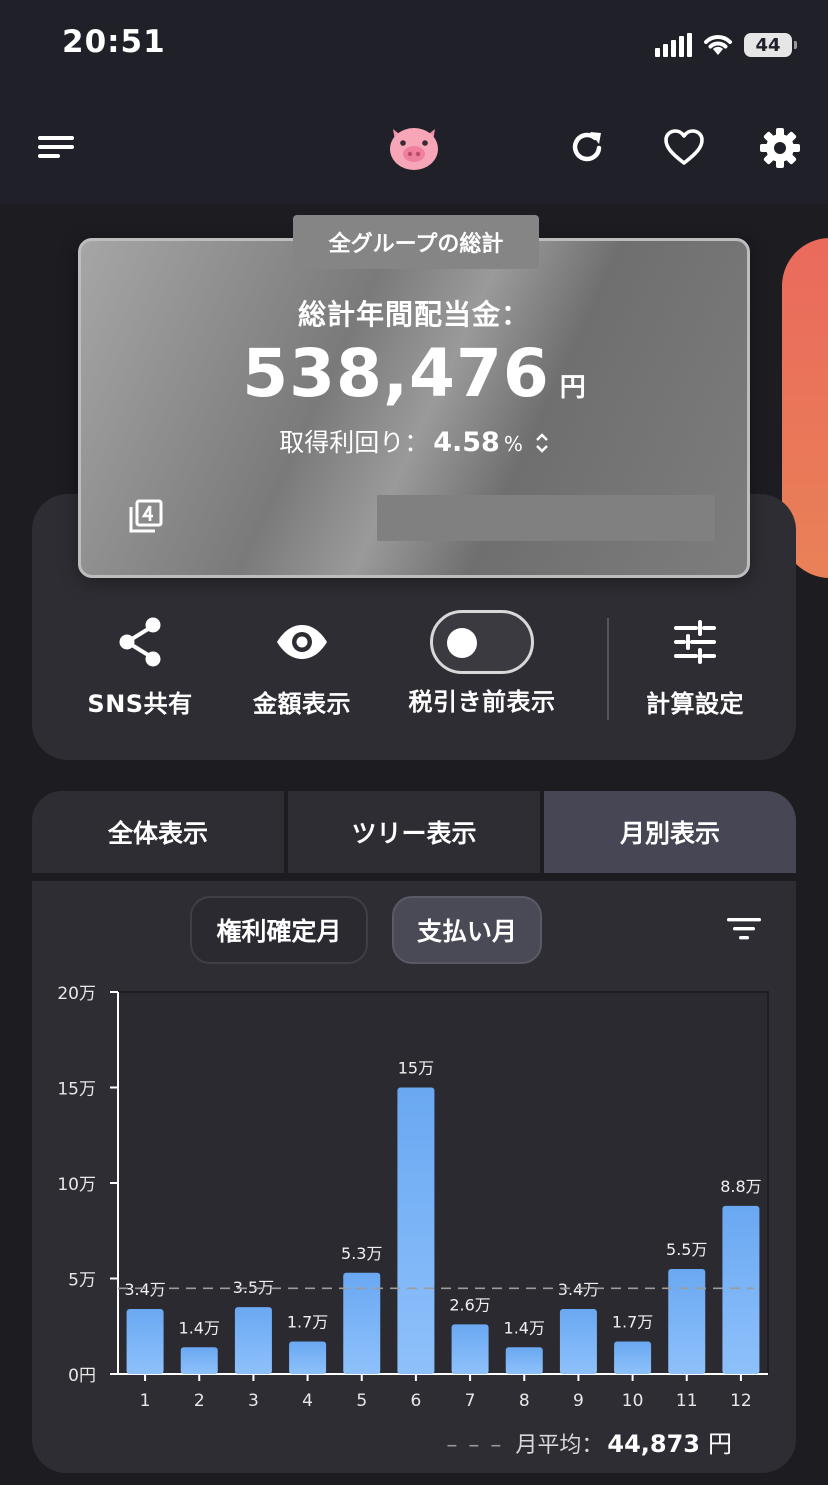 Image resolution: width=828 pixels, height=1485 pixels. Describe the element at coordinates (140, 704) in the screenshot. I see `sns-share-label: SNS共有` at that location.